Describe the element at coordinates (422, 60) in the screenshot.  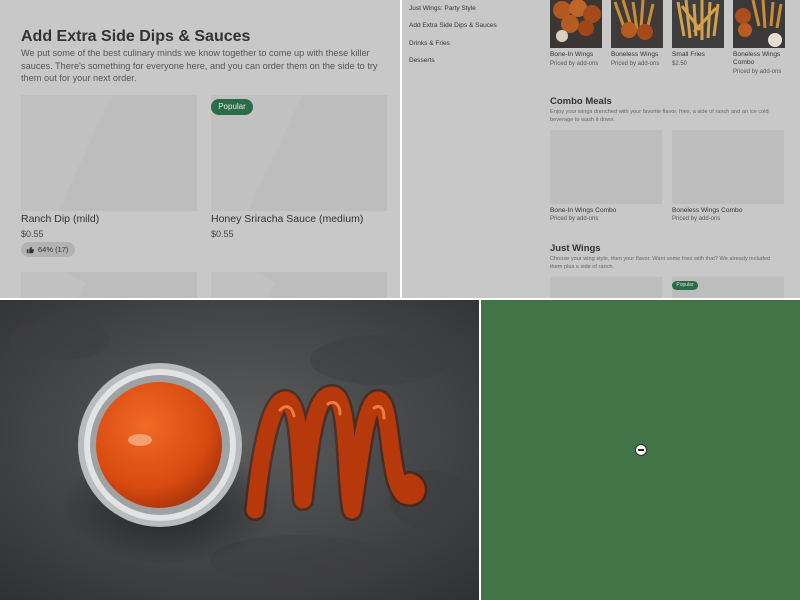
I see `nav-item-desserts: Desserts` at that location.